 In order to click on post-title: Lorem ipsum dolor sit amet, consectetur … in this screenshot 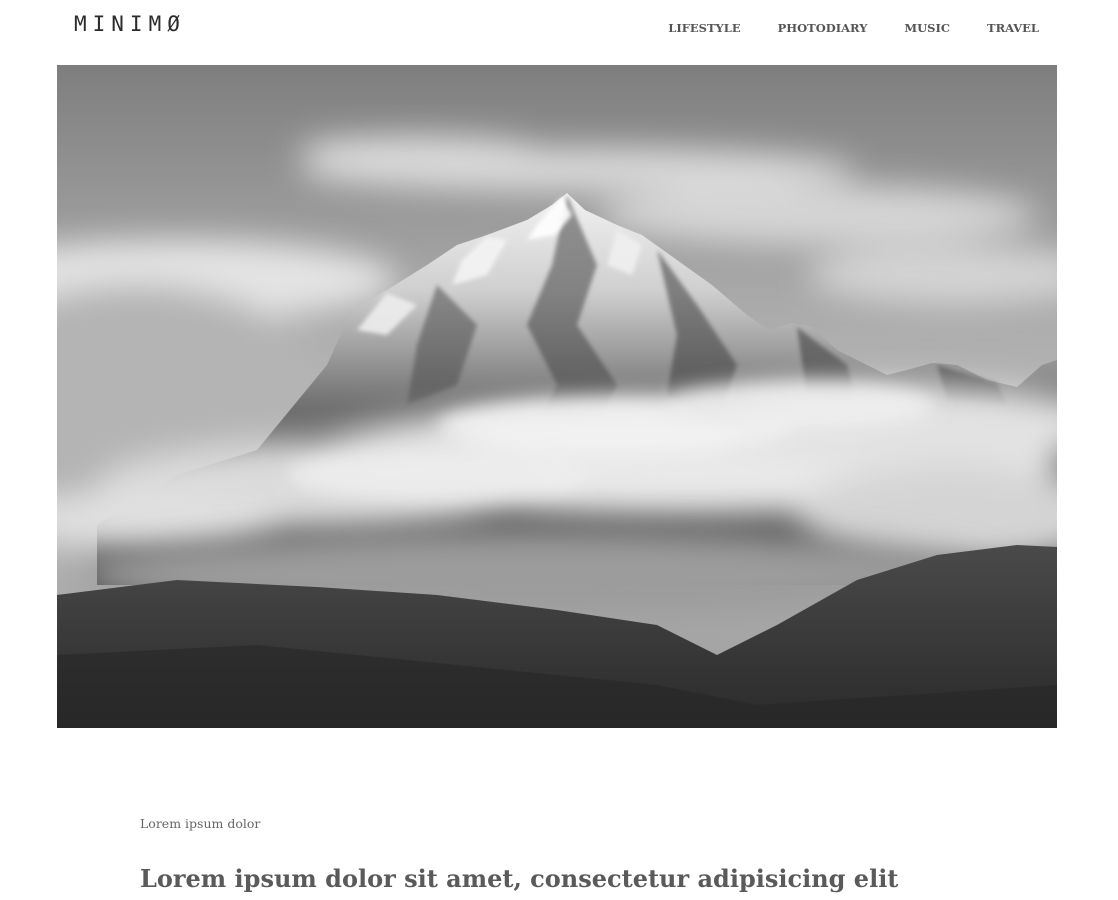, I will do `click(519, 878)`.